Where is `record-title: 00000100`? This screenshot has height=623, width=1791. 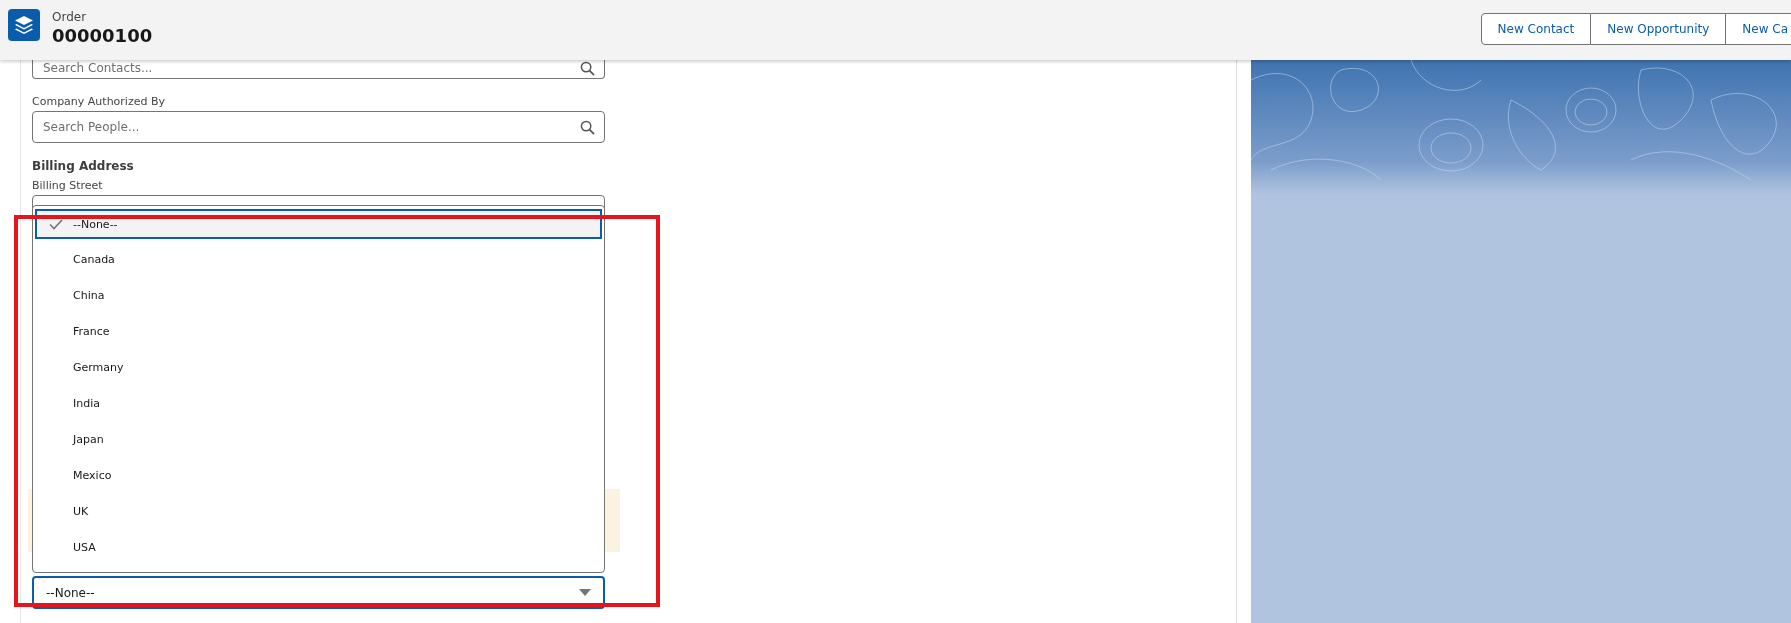 record-title: 00000100 is located at coordinates (102, 36).